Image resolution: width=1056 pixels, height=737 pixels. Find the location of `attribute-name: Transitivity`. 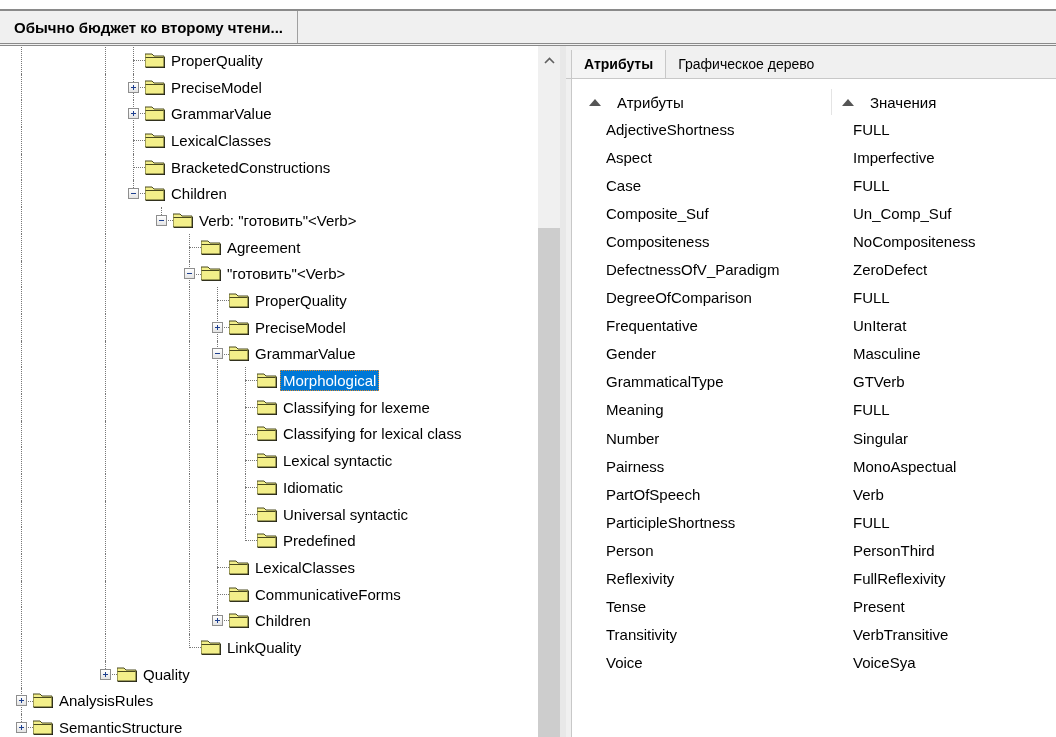

attribute-name: Transitivity is located at coordinates (642, 635).